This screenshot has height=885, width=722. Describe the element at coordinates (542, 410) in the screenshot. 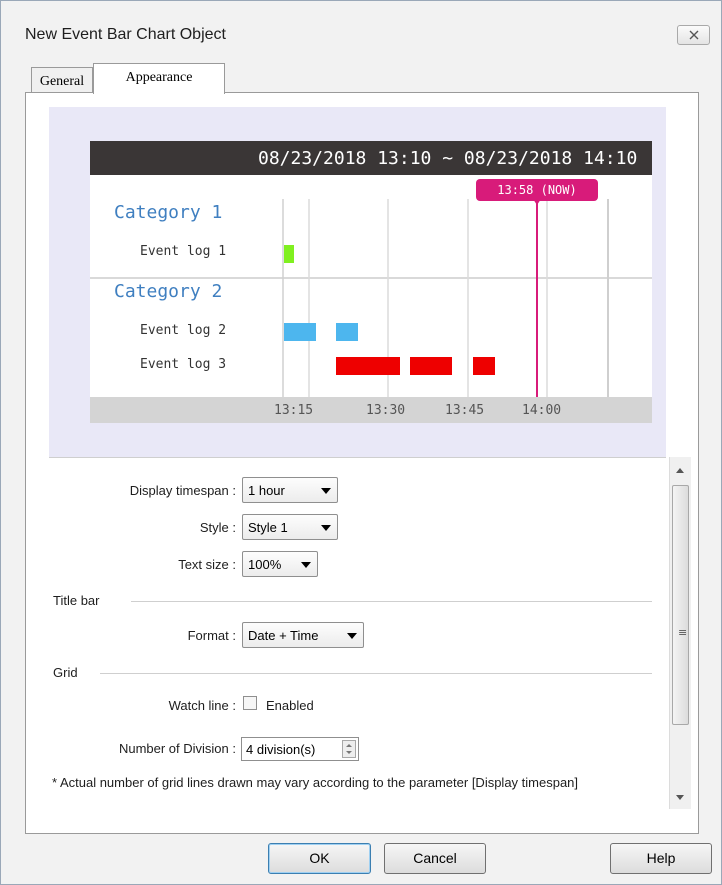

I see `time-tick: 14:00` at that location.